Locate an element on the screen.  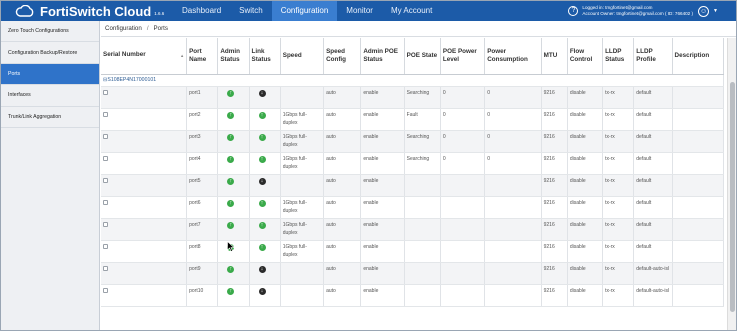
cell-flow: disable is located at coordinates (585, 251).